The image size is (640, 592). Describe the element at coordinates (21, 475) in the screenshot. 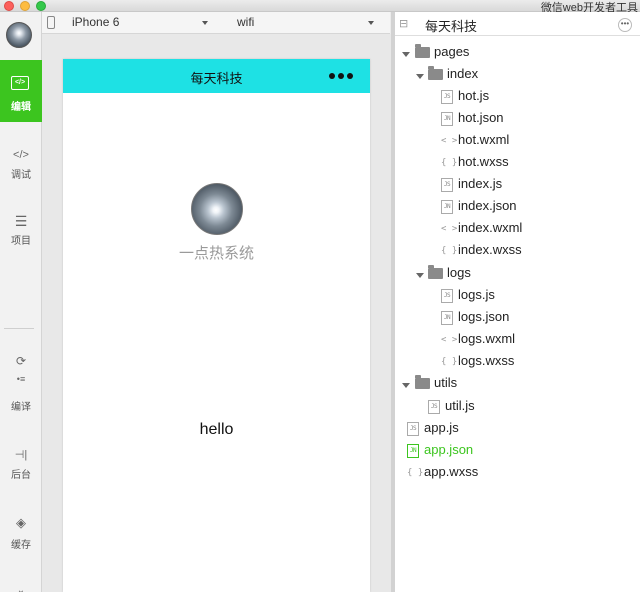

I see `sidebar-item-label: 后台` at that location.